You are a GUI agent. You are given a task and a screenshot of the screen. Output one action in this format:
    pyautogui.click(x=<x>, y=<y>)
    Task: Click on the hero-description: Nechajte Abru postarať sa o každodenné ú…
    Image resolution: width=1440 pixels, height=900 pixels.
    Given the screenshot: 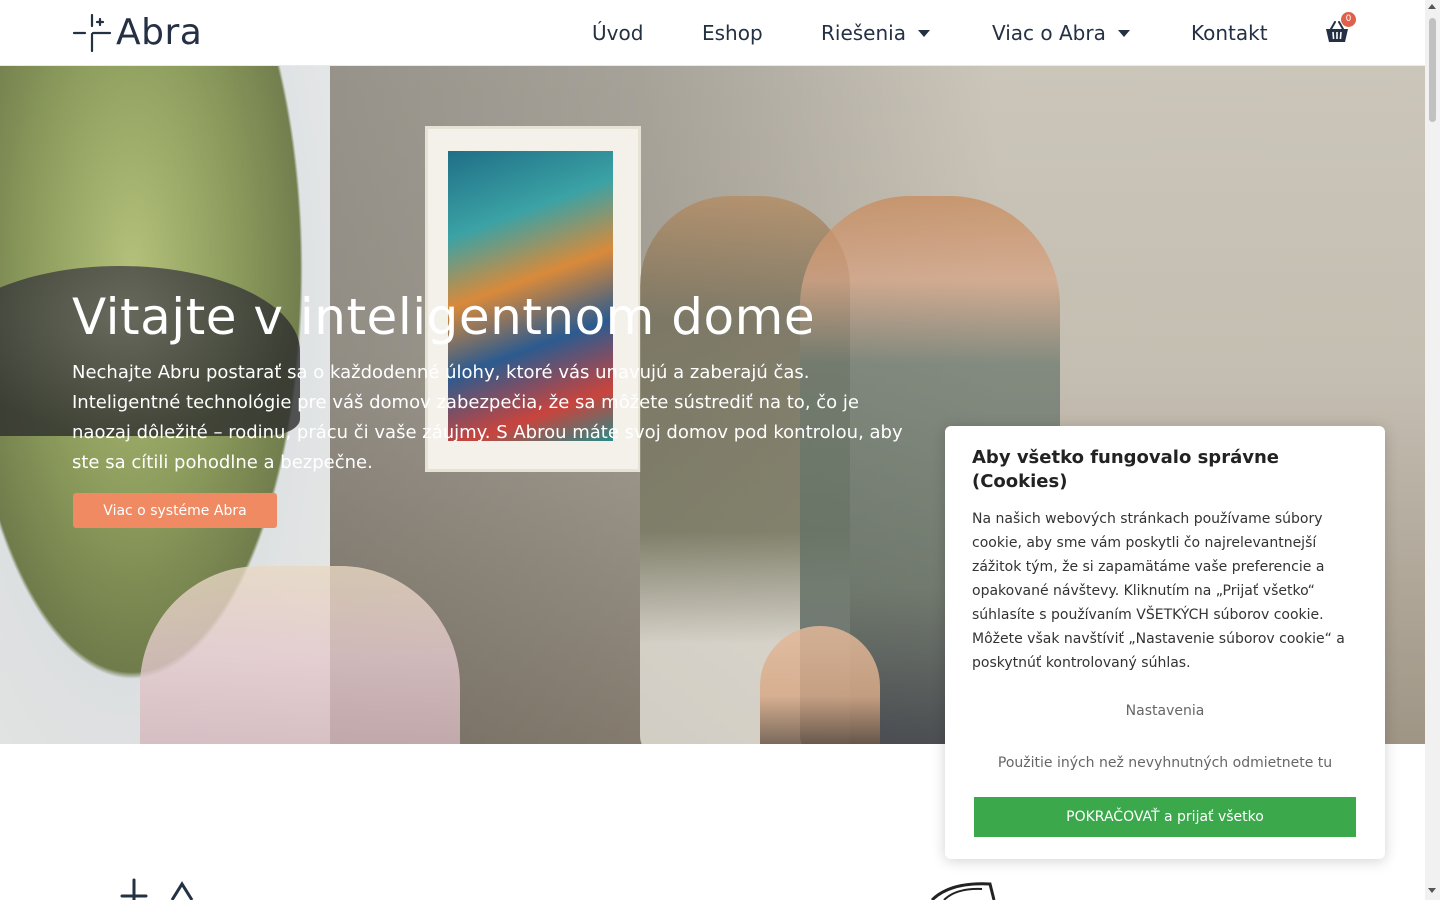 What is the action you would take?
    pyautogui.click(x=487, y=417)
    